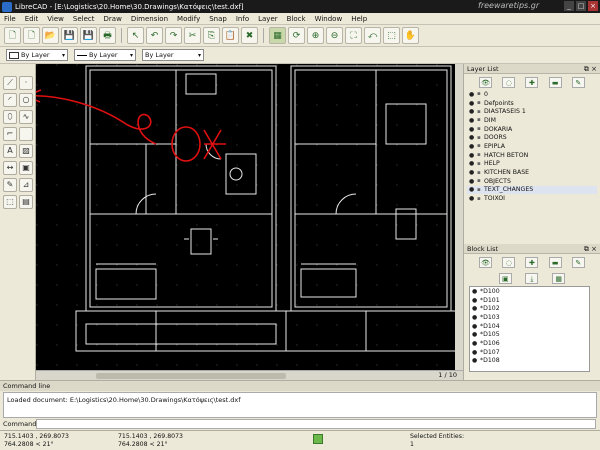 The height and width of the screenshot is (450, 600). What do you see at coordinates (559, 278) in the screenshot?
I see `save-block-icon: ▦` at bounding box center [559, 278].